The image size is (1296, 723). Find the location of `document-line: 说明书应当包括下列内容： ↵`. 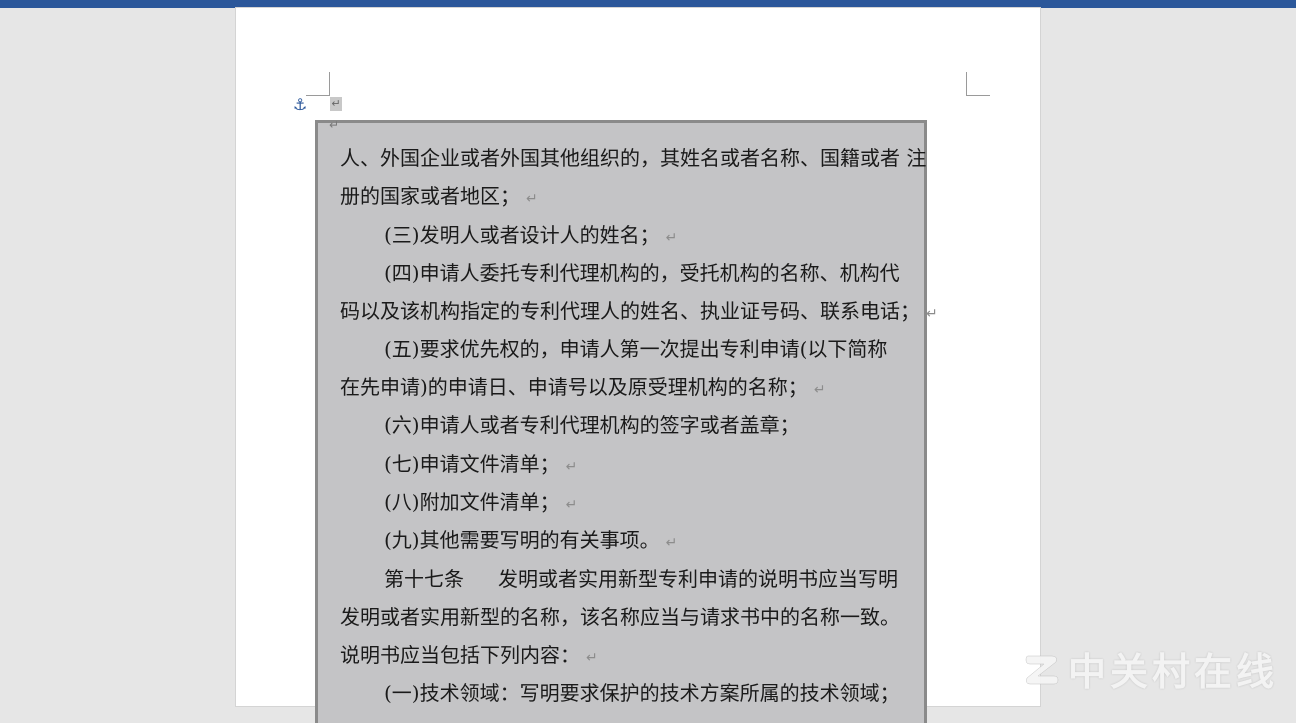

document-line: 说明书应当包括下列内容： ↵ is located at coordinates (469, 655).